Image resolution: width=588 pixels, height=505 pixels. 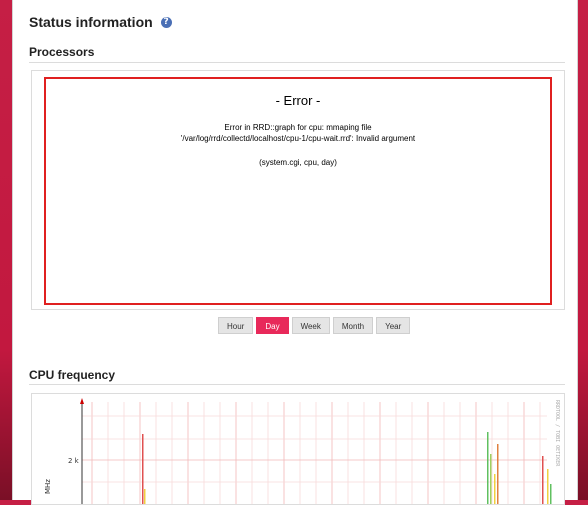 I want to click on y-tick-2k: 2 k, so click(x=74, y=461).